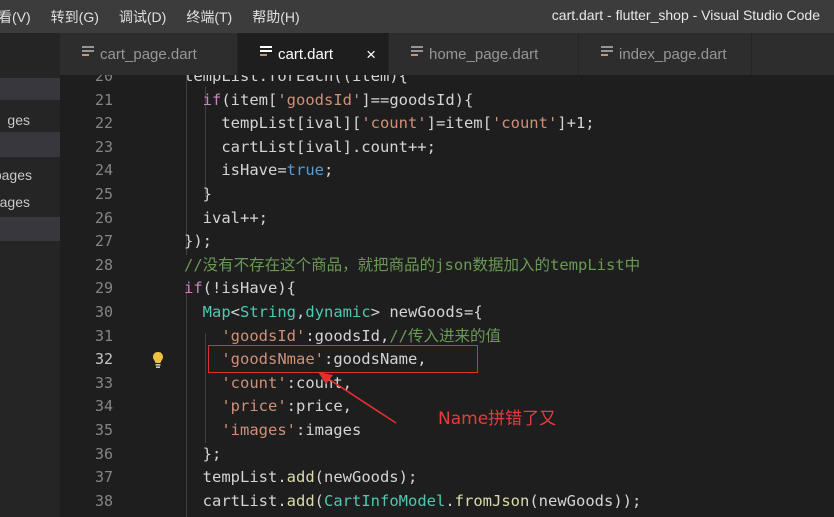 The width and height of the screenshot is (834, 517). What do you see at coordinates (103, 312) in the screenshot?
I see `line-number: 30` at bounding box center [103, 312].